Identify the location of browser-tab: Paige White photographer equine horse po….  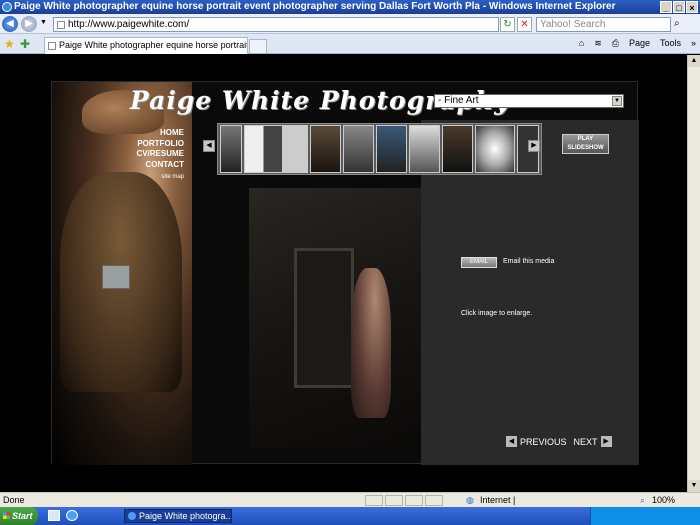
(146, 45).